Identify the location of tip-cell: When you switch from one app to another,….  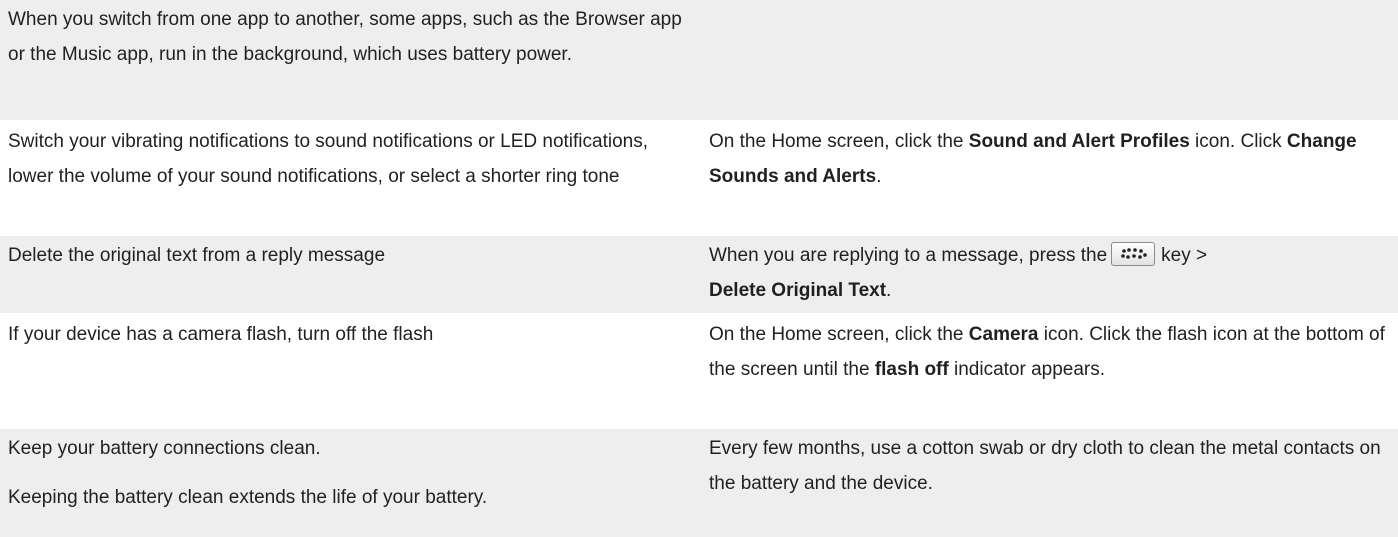
(349, 60).